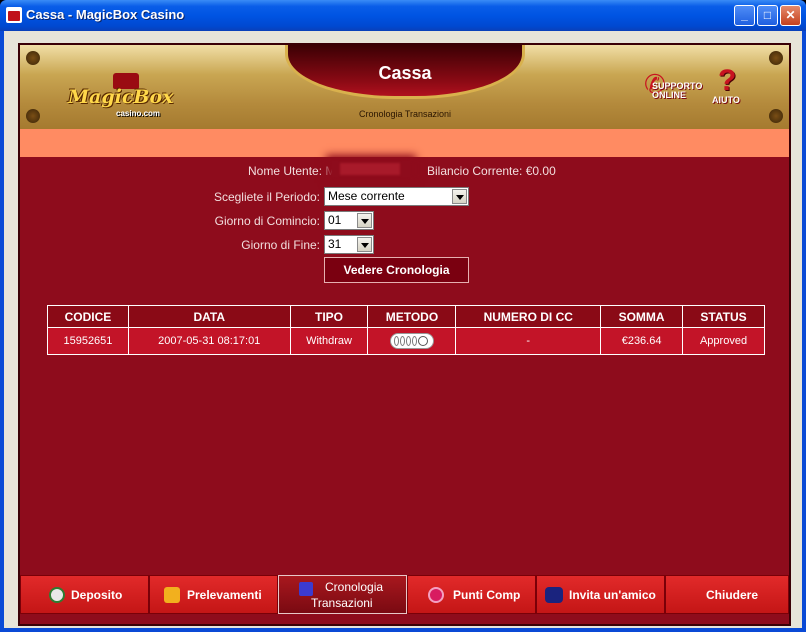 The height and width of the screenshot is (632, 806). What do you see at coordinates (14, 15) in the screenshot?
I see `app-icon` at bounding box center [14, 15].